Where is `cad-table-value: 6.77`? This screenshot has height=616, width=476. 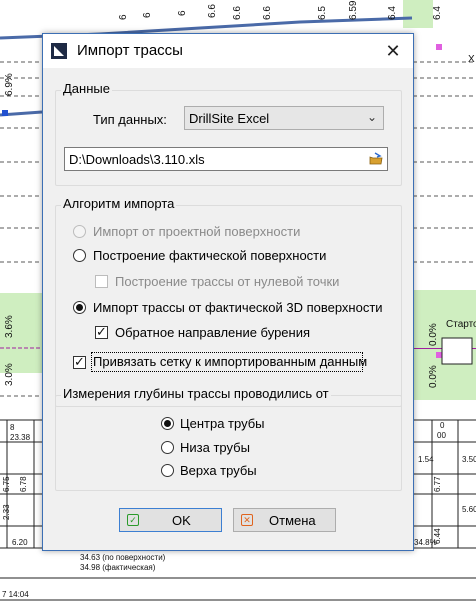 cad-table-value: 6.77 is located at coordinates (437, 484).